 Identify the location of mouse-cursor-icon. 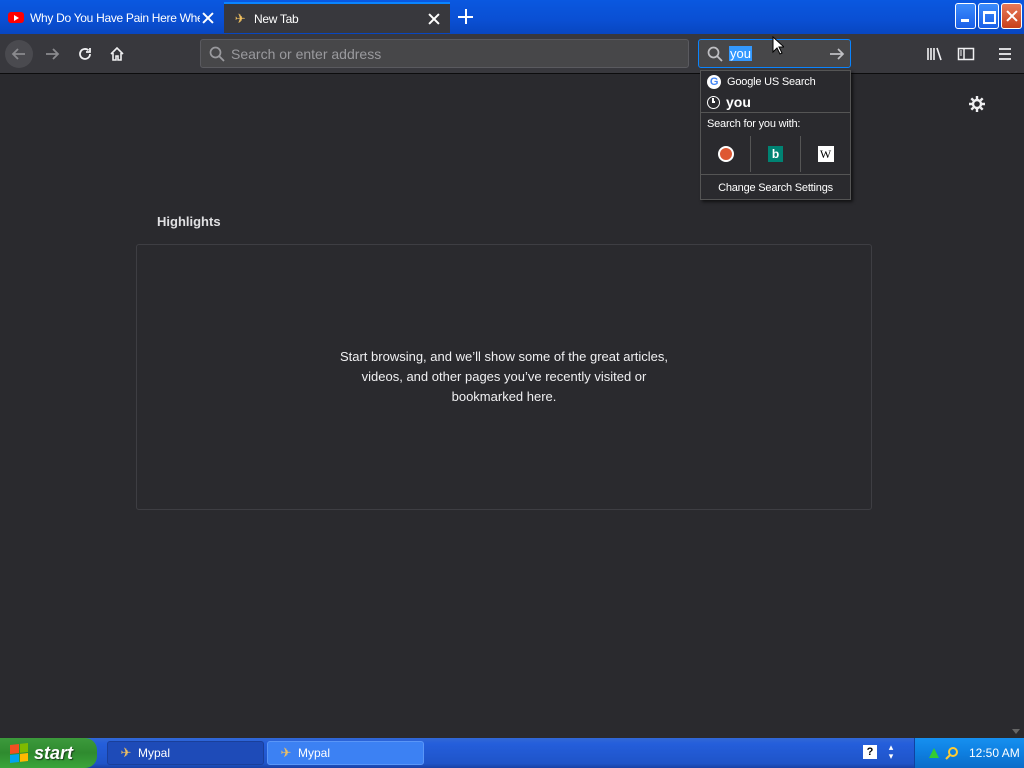
(778, 45).